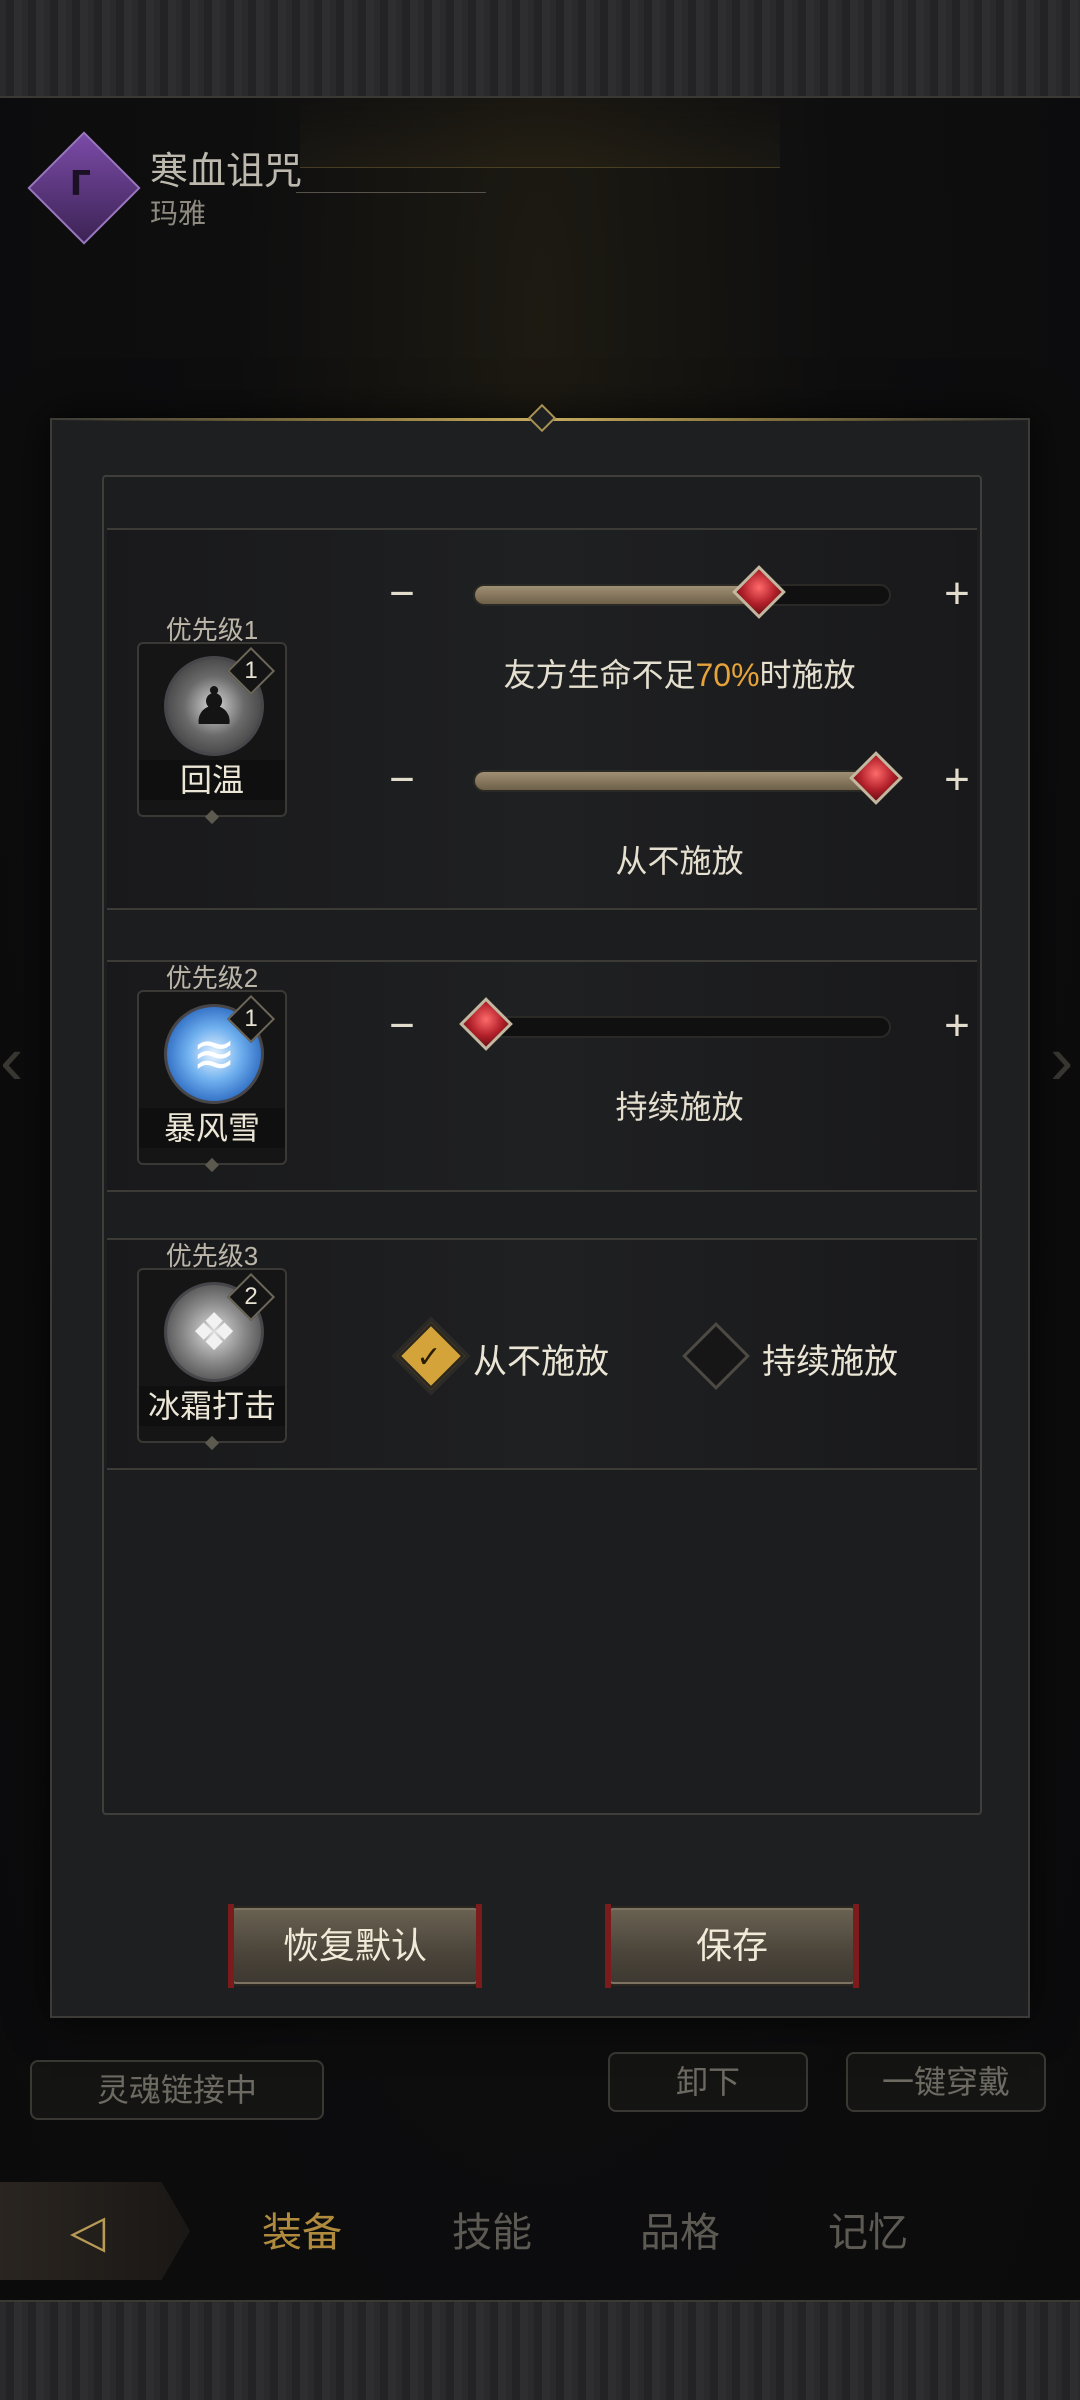 Image resolution: width=1080 pixels, height=2400 pixels. What do you see at coordinates (946, 2082) in the screenshot?
I see `equip-all-button: 一键穿戴` at bounding box center [946, 2082].